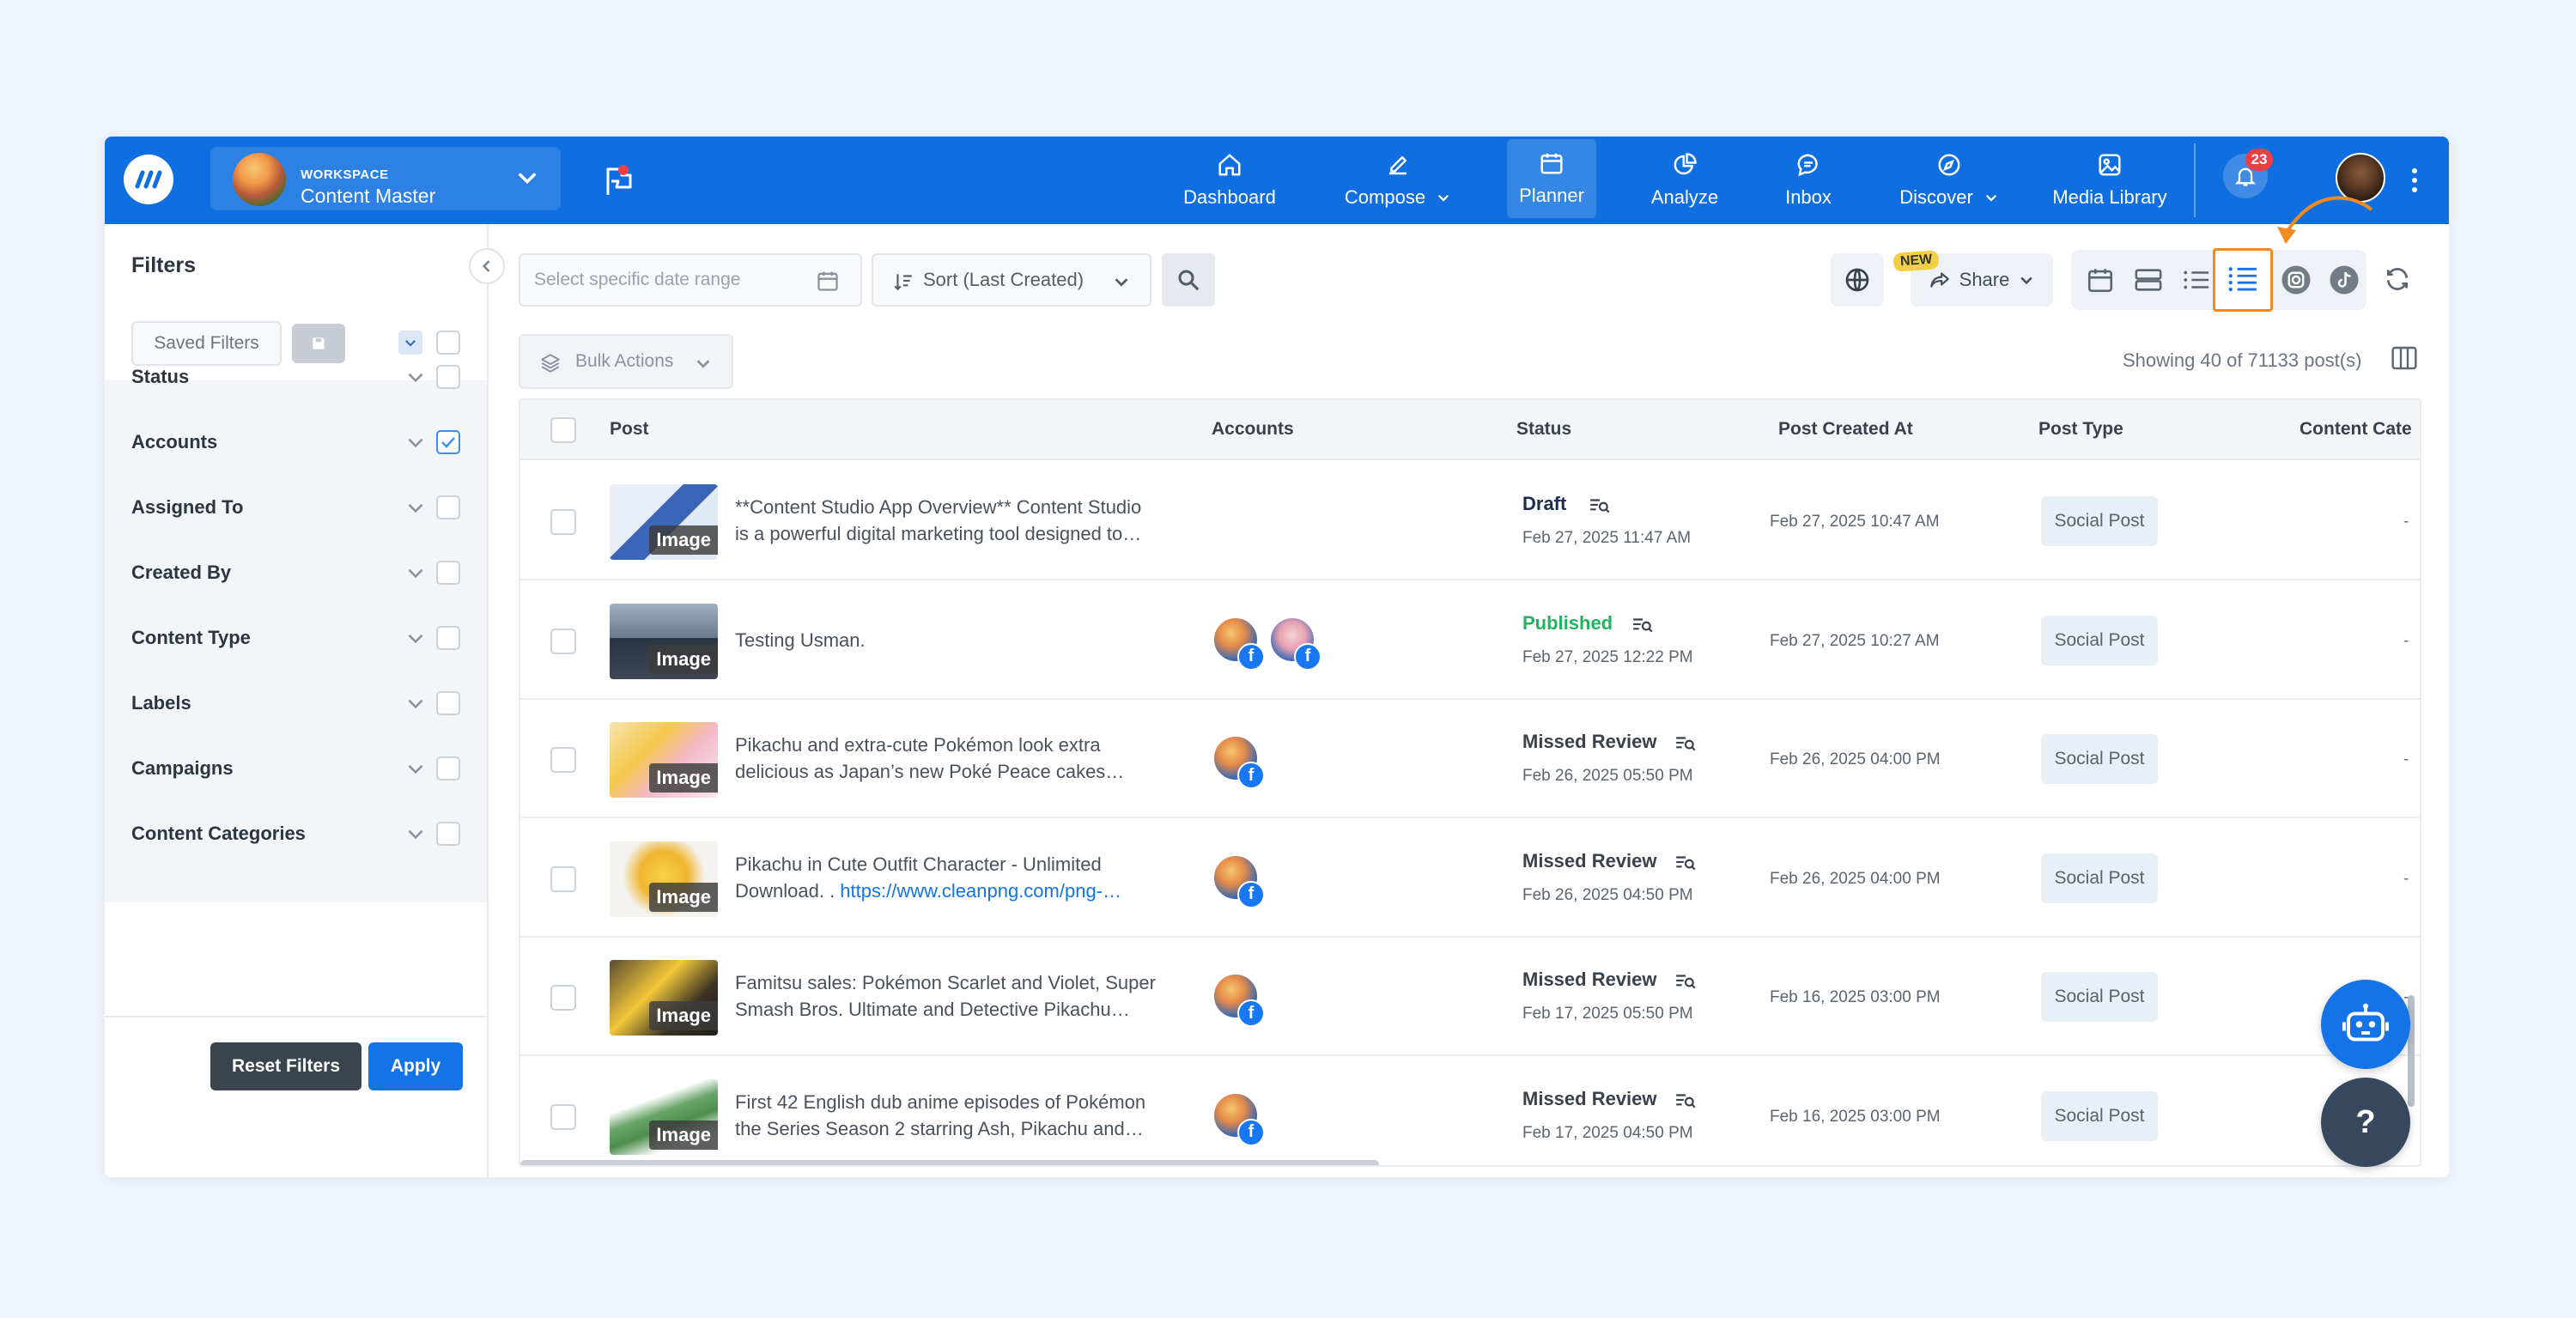  What do you see at coordinates (303, 507) in the screenshot?
I see `filter-assigned-to: Assigned To` at bounding box center [303, 507].